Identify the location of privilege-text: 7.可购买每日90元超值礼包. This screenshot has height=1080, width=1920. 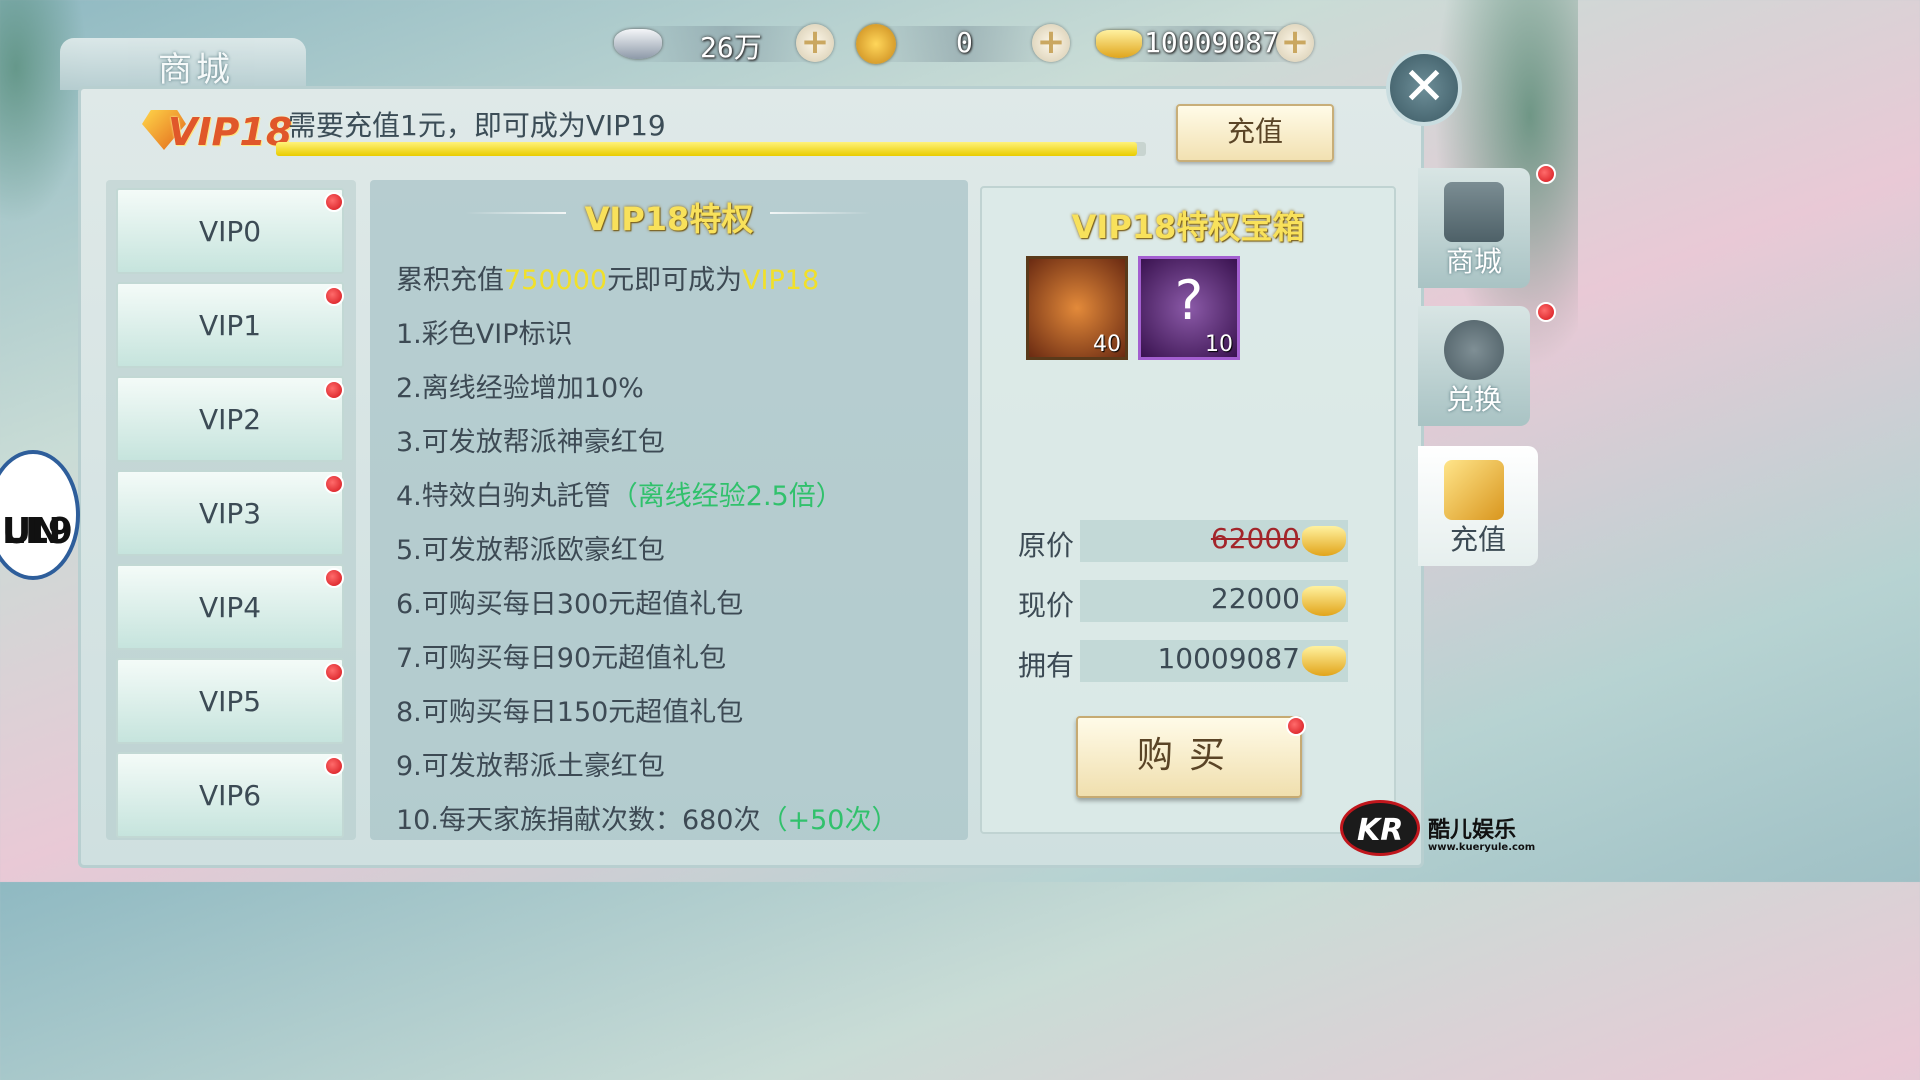
(561, 658).